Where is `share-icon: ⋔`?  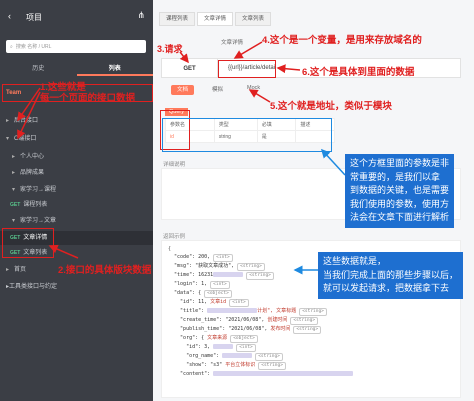
share-icon: ⋔ is located at coordinates (141, 15).